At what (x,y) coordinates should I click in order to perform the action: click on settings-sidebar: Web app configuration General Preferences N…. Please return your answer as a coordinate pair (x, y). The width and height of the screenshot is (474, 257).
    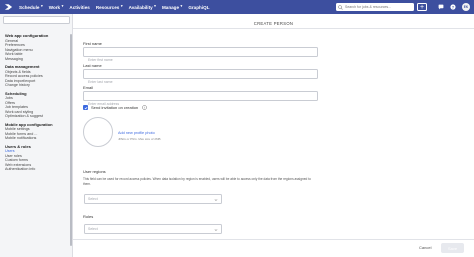
    Looking at the image, I should click on (36, 135).